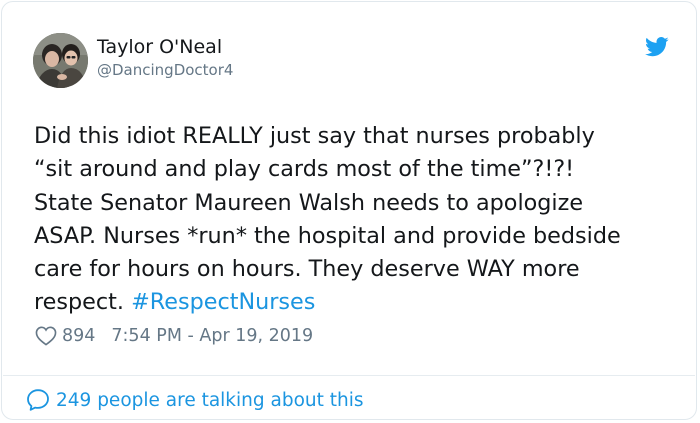 Image resolution: width=700 pixels, height=423 pixels. What do you see at coordinates (38, 400) in the screenshot?
I see `speech-bubble-icon` at bounding box center [38, 400].